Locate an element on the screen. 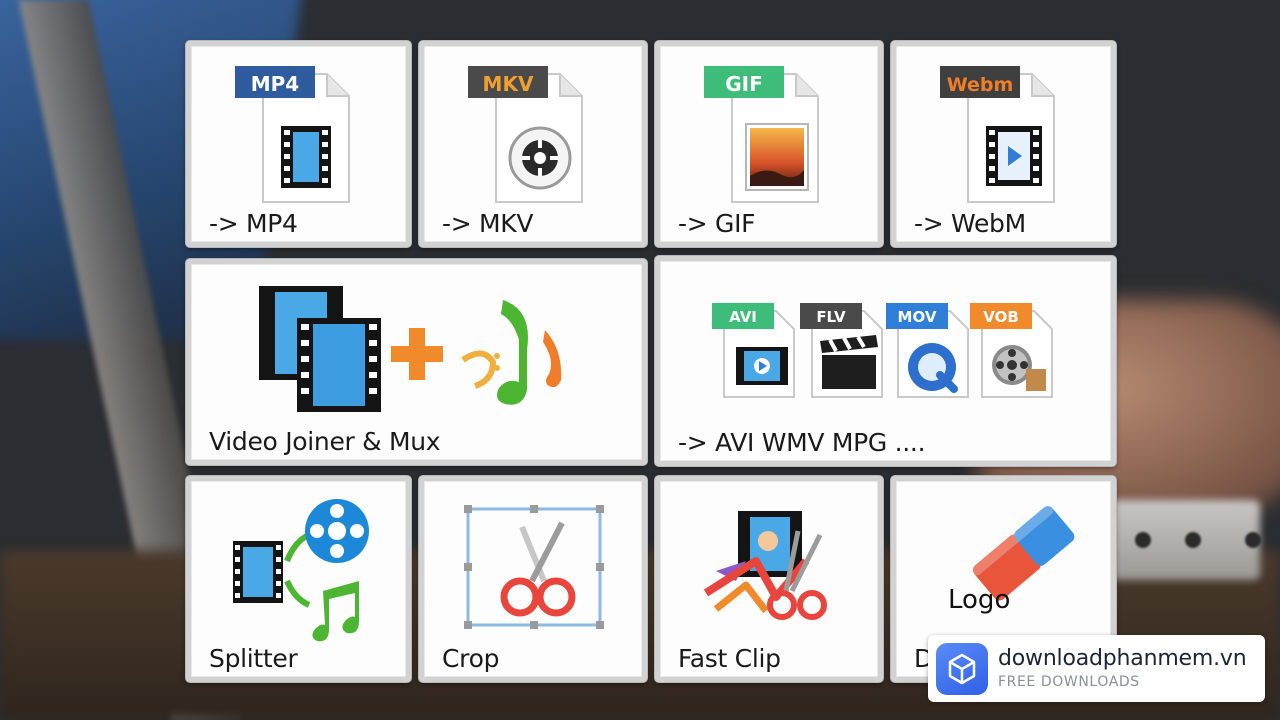  flv-file-icon: FLV is located at coordinates (841, 350).